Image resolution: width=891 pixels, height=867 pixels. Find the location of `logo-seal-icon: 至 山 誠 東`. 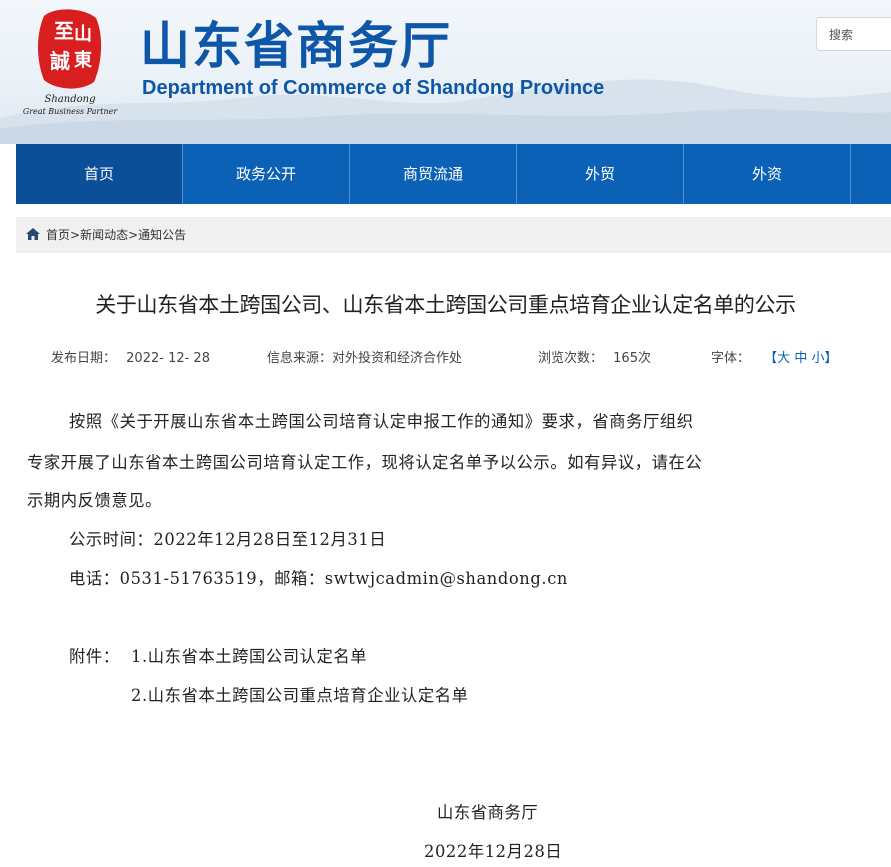

logo-seal-icon: 至 山 誠 東 is located at coordinates (70, 49).